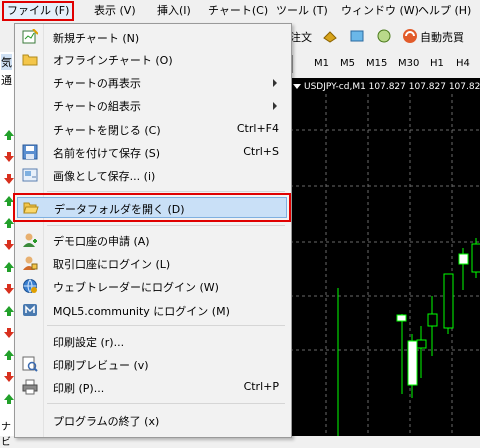  Describe the element at coordinates (357, 36) in the screenshot. I see `chart-tool-icon` at that location.